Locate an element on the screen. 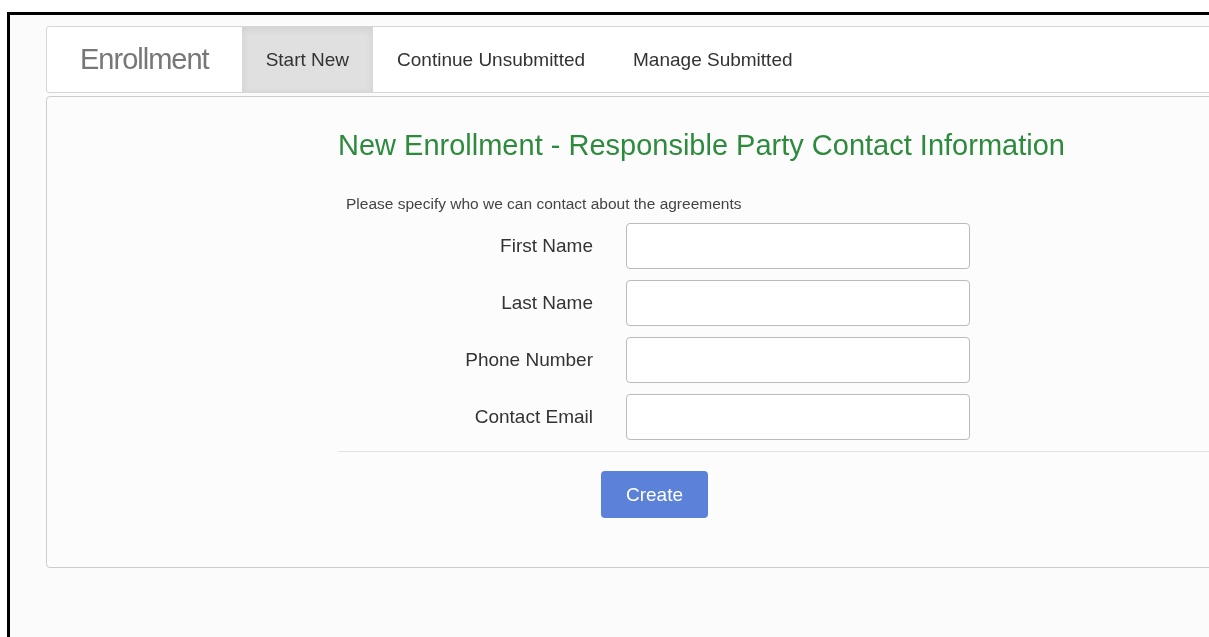 Image resolution: width=1209 pixels, height=637 pixels. nav-tab: Continue Unsubmitted is located at coordinates (491, 59).